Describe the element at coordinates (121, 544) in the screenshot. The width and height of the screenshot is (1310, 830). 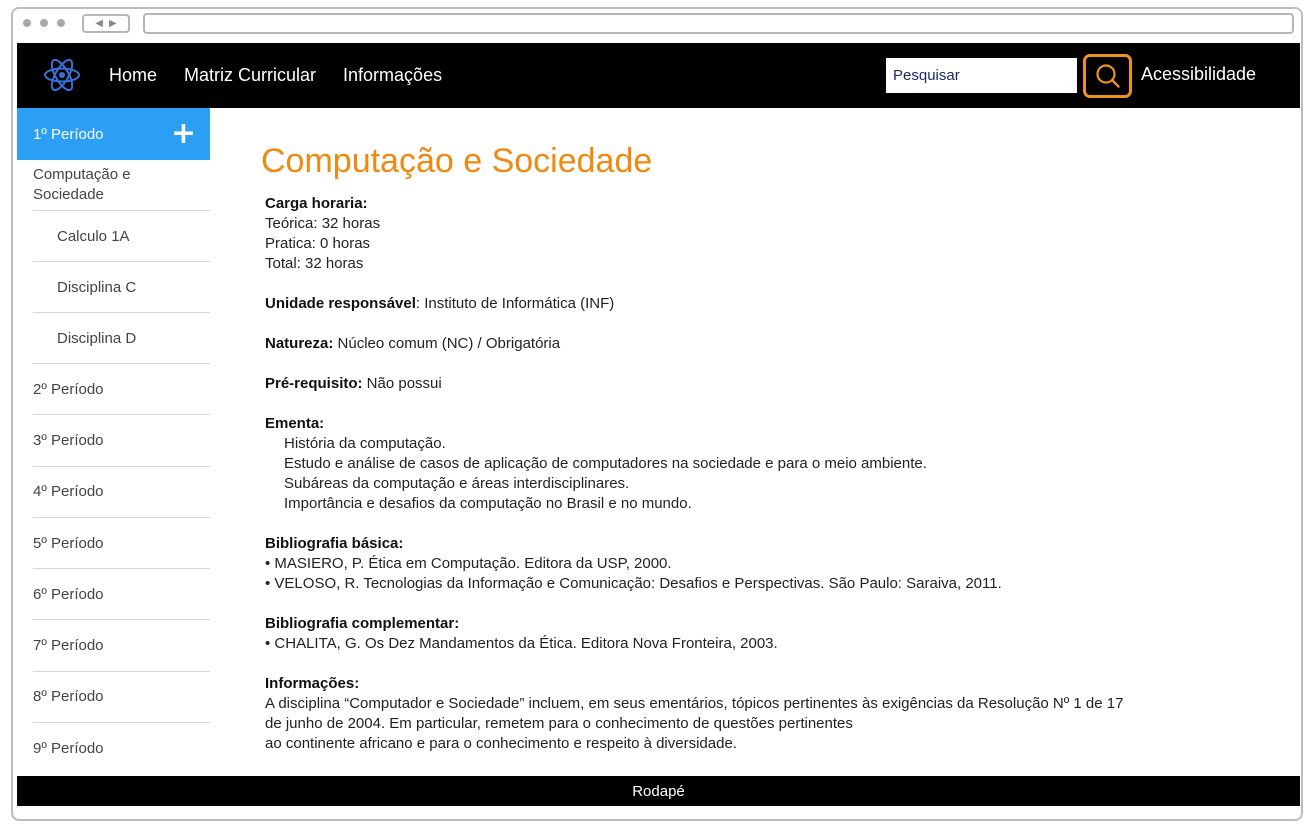
I see `sidebar-period-5: 5º Período` at that location.